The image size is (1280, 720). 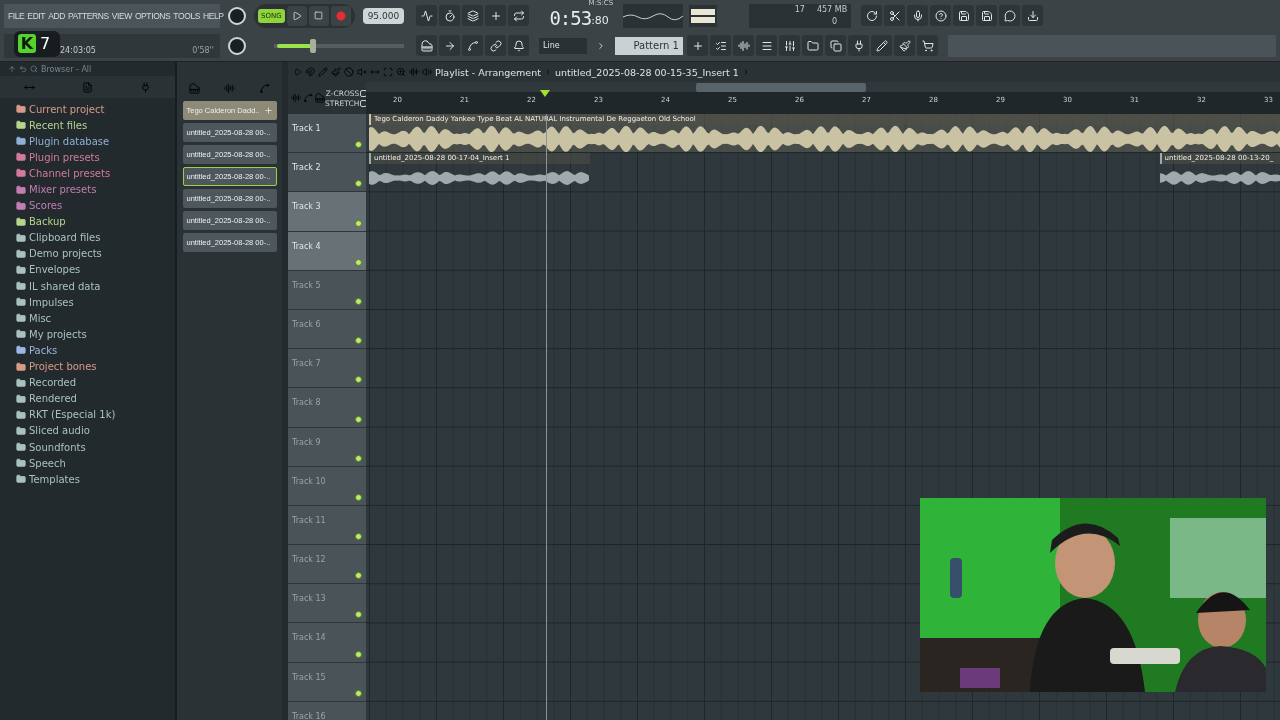 I want to click on snap-select: Line, so click(x=563, y=45).